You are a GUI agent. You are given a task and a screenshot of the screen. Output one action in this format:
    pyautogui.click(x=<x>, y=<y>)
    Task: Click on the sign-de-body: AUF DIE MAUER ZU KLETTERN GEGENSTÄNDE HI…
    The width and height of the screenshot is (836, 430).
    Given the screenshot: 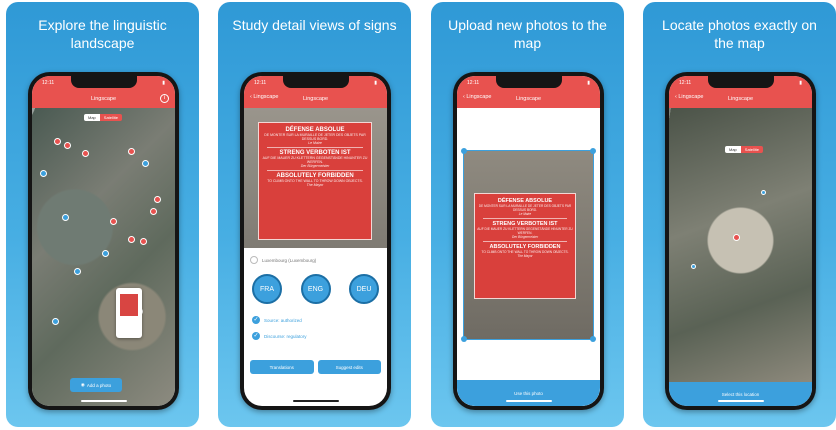 What is the action you would take?
    pyautogui.click(x=525, y=231)
    